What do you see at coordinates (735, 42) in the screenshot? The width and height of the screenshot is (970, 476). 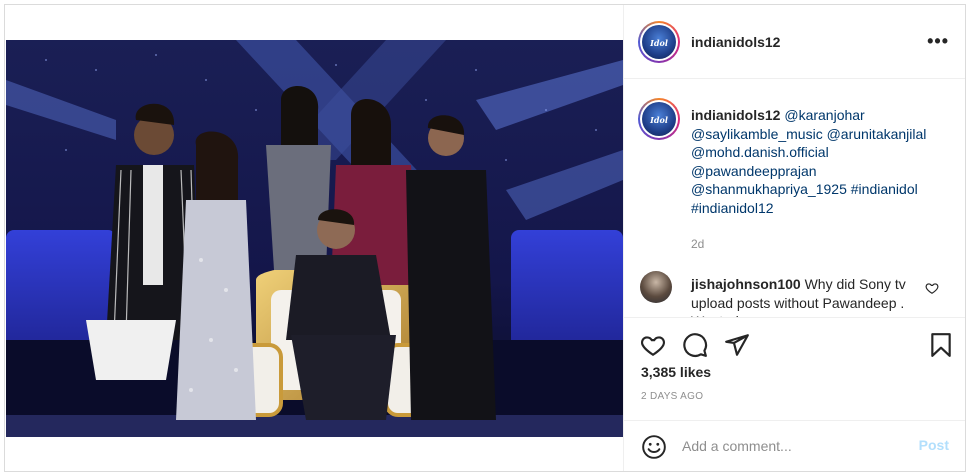 I see `header-username: indianidols12` at bounding box center [735, 42].